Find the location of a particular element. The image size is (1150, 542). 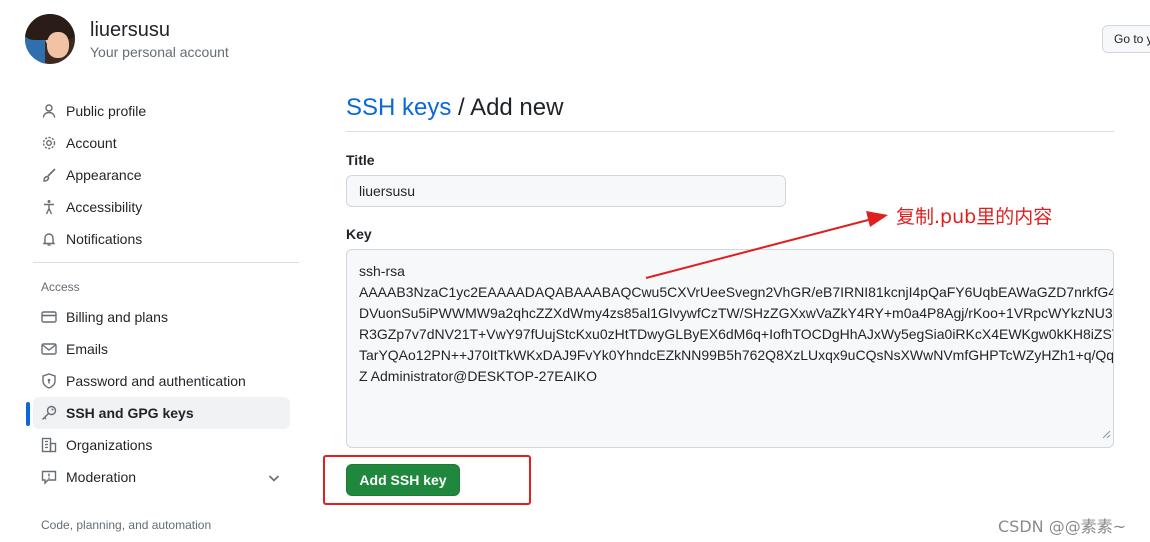

annotation-arrow is located at coordinates (766, 245).